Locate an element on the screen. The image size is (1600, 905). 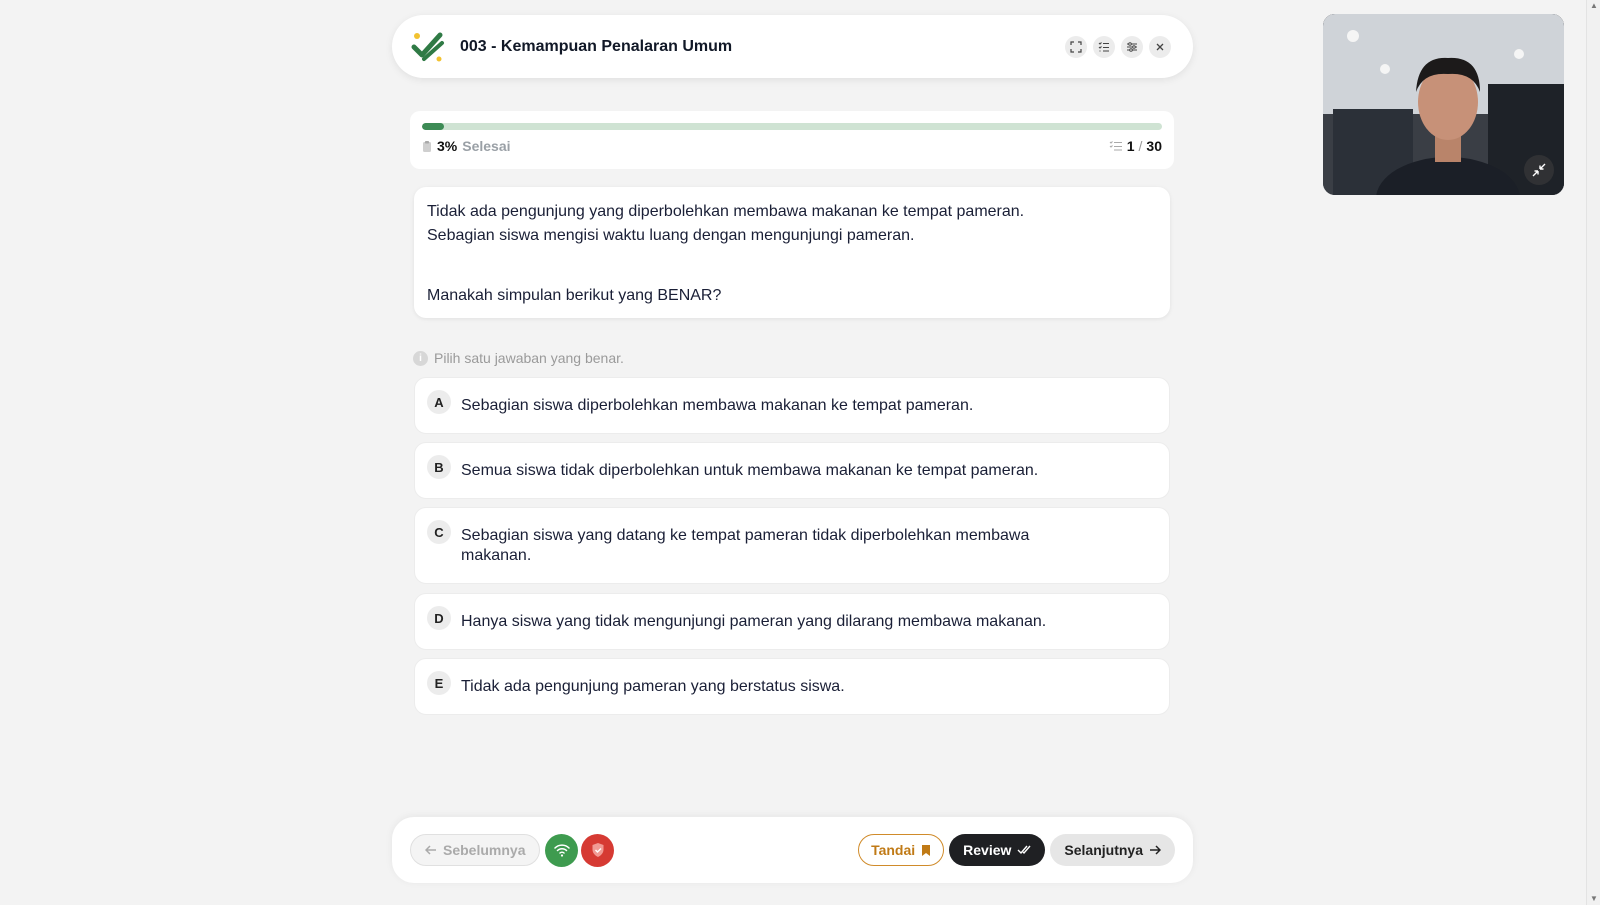
wifi-icon is located at coordinates (562, 850).